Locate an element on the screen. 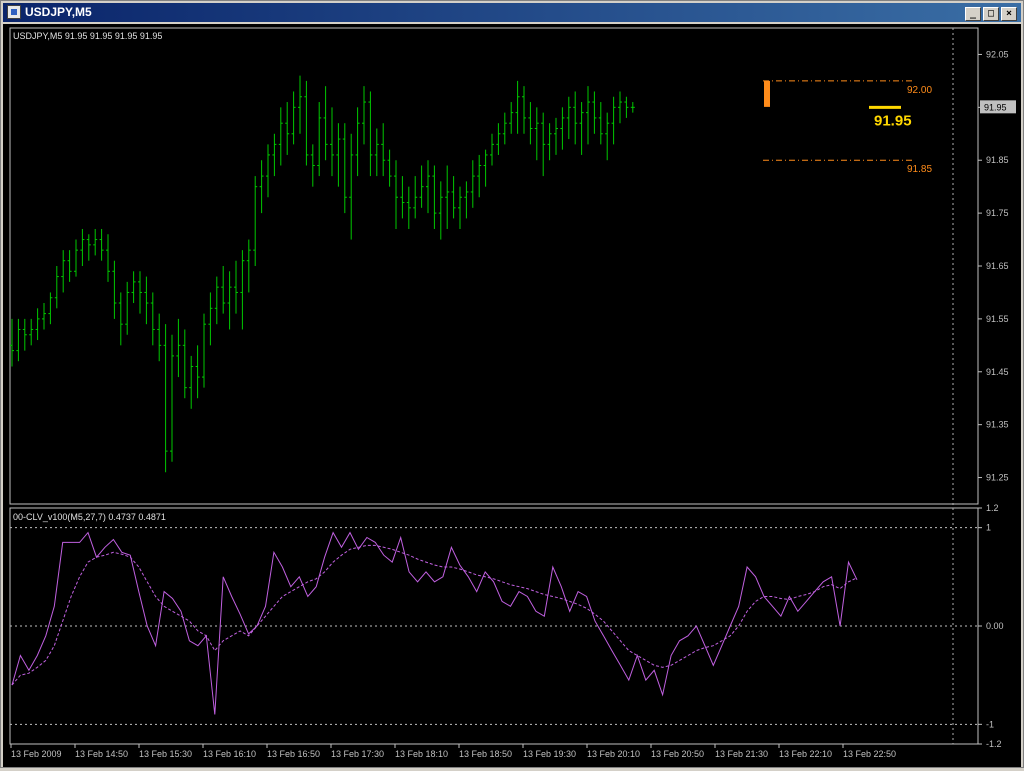  upper-level-label: 92.00 is located at coordinates (919, 90).